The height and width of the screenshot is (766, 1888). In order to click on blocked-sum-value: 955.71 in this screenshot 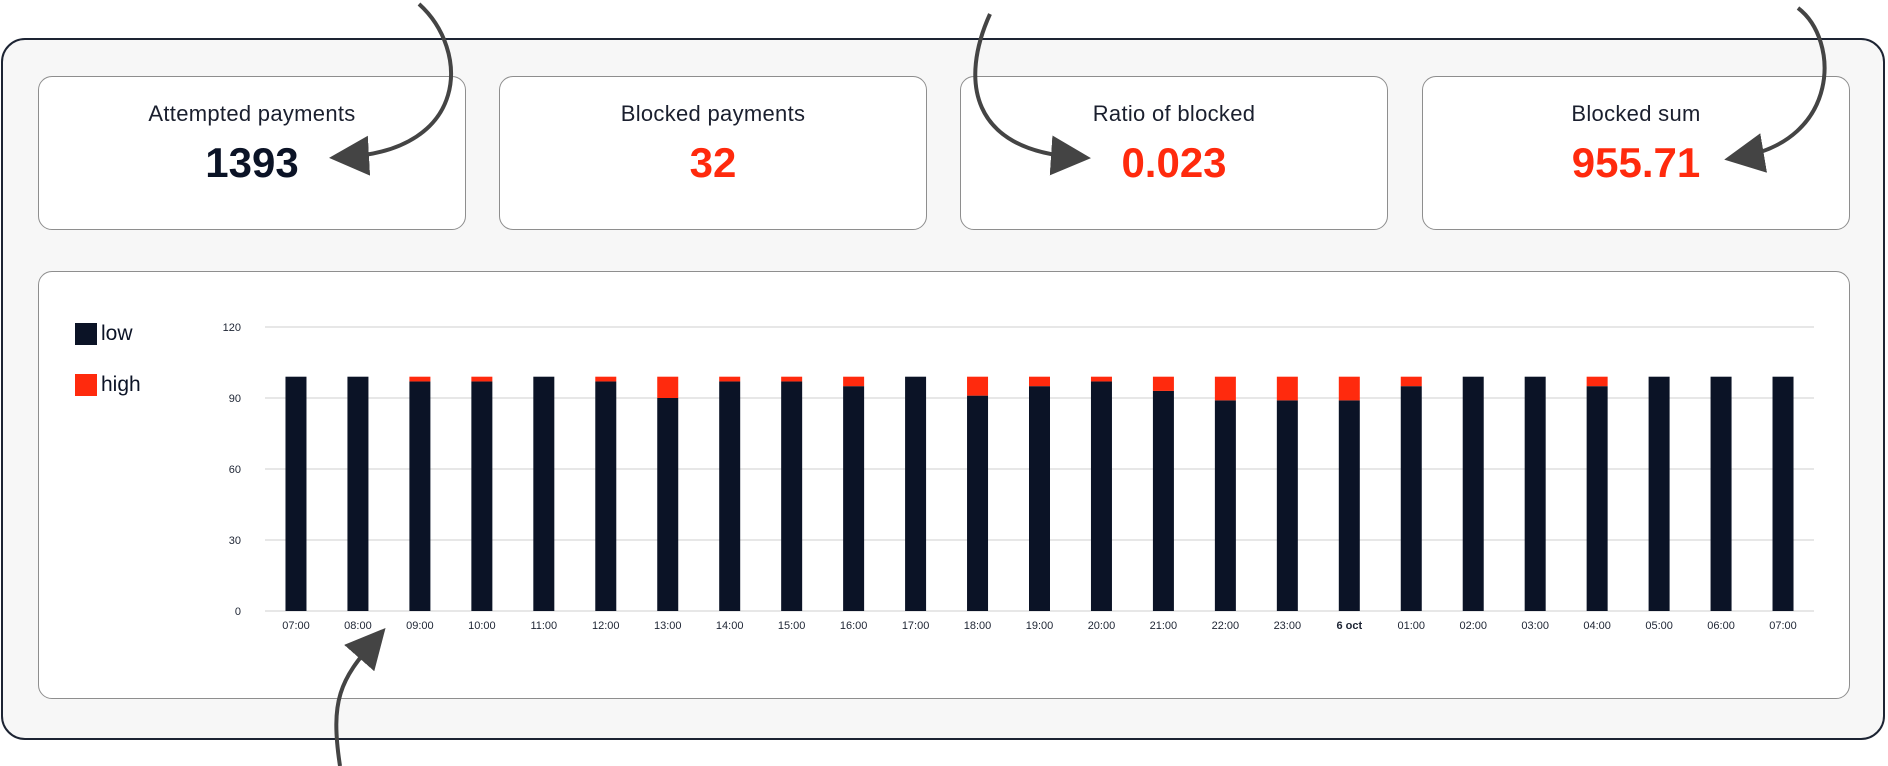, I will do `click(1636, 162)`.